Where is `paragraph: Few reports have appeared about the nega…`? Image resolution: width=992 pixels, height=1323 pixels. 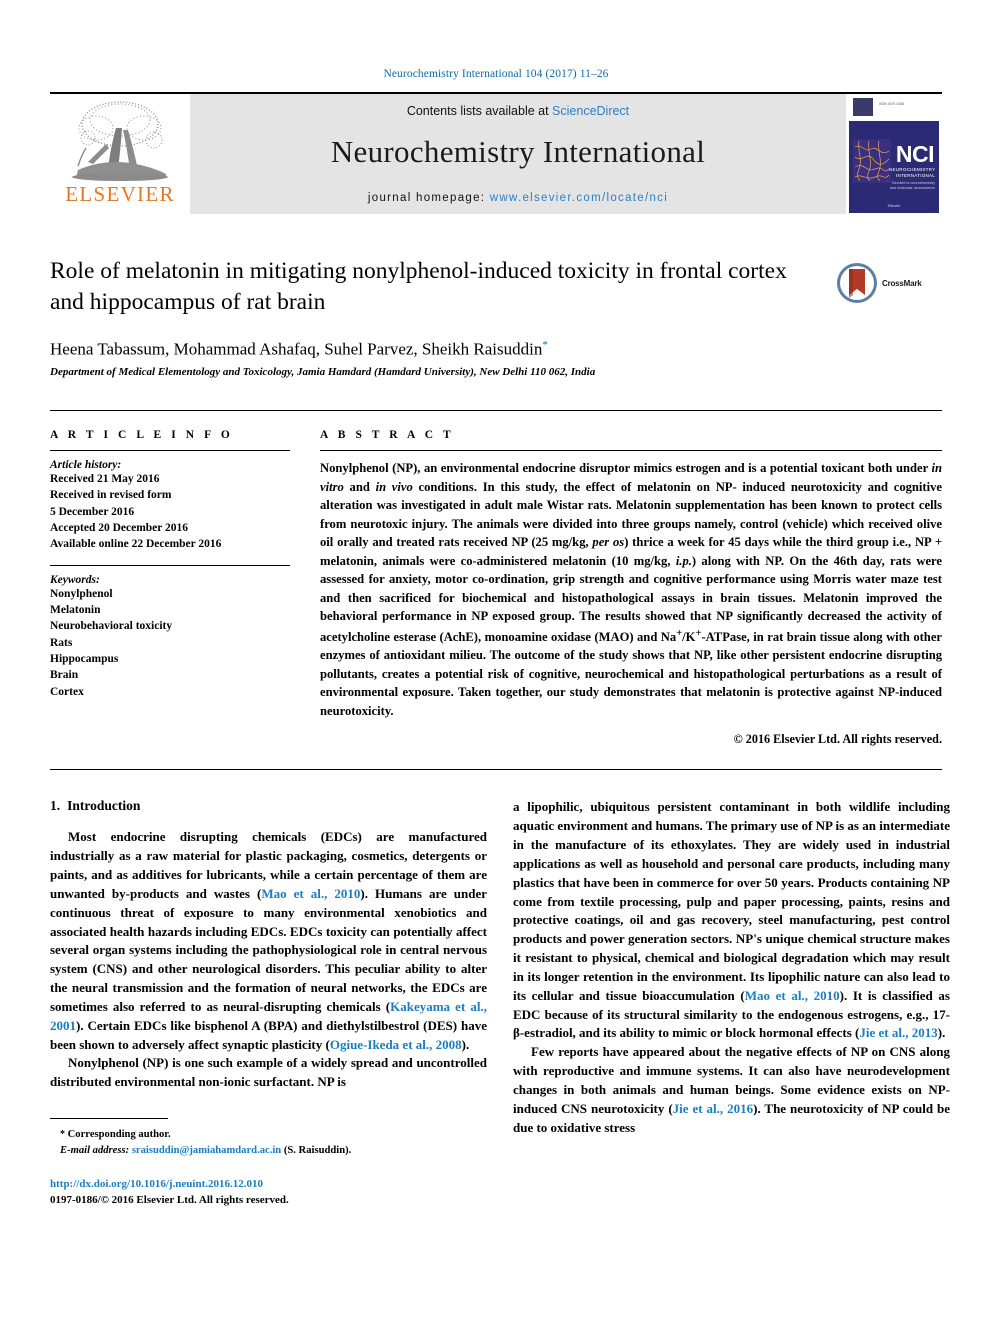 paragraph: Few reports have appeared about the nega… is located at coordinates (731, 1090).